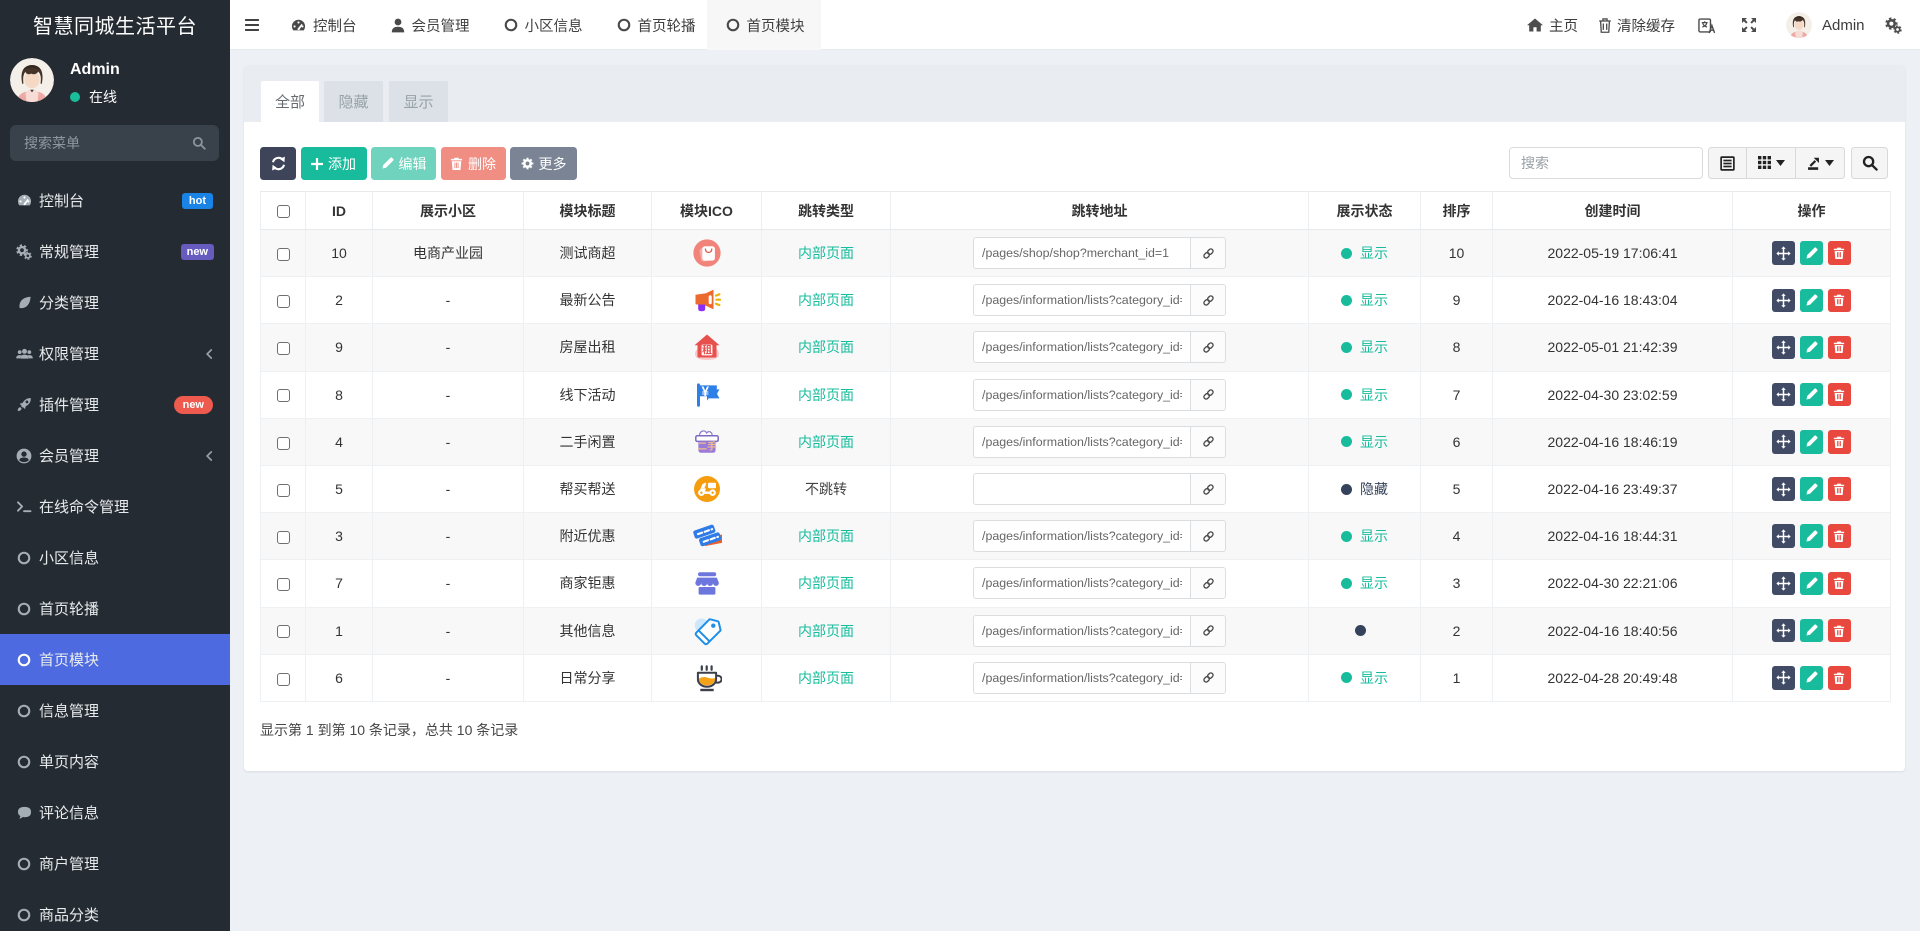  I want to click on svg-text: 二手, so click(707, 445).